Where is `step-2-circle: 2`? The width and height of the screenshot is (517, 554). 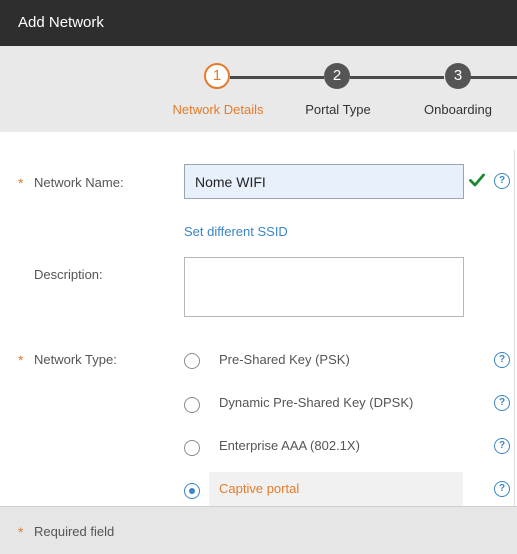
step-2-circle: 2 is located at coordinates (337, 76).